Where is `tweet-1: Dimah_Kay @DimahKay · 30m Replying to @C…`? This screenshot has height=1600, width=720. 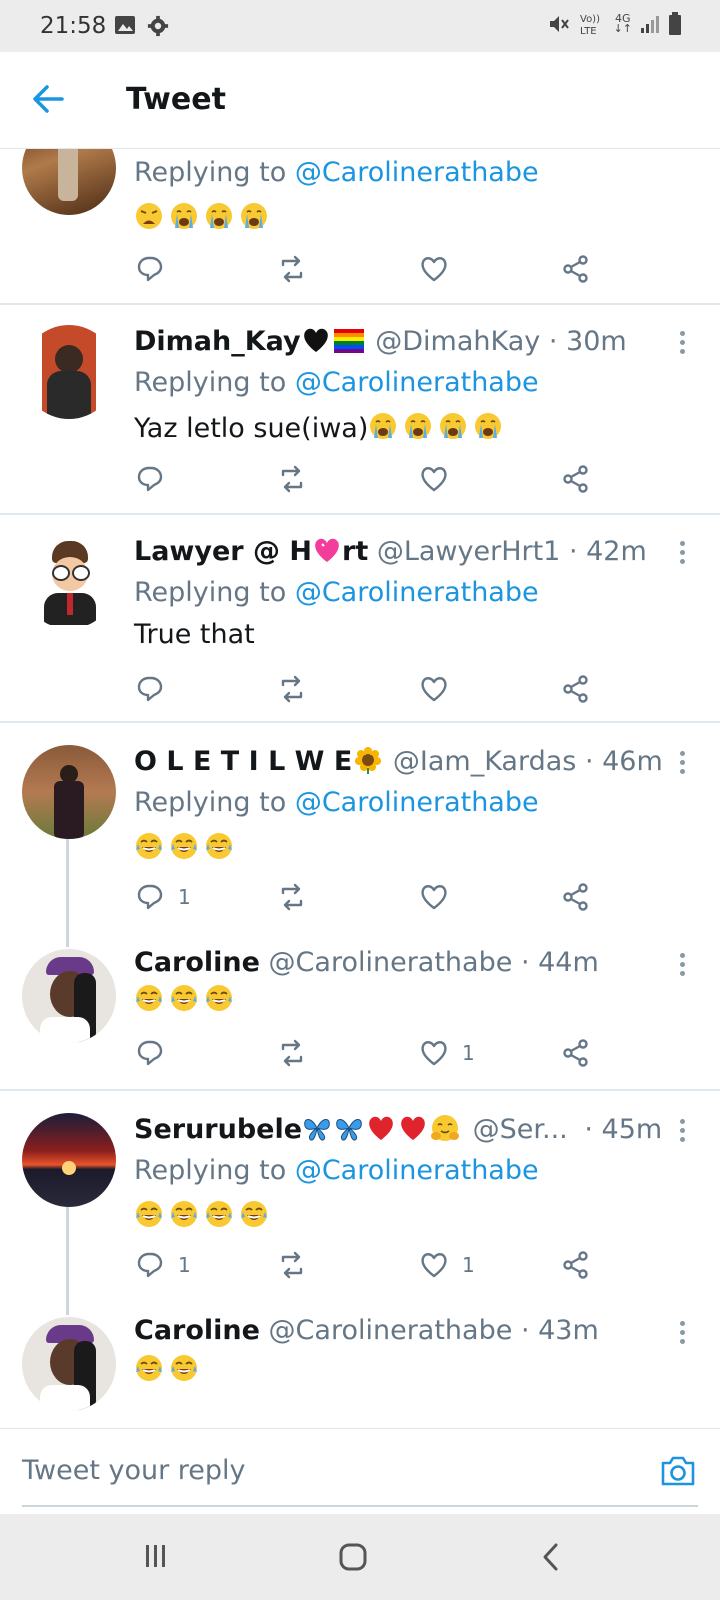 tweet-1: Dimah_Kay @DimahKay · 30m Replying to @C… is located at coordinates (360, 409).